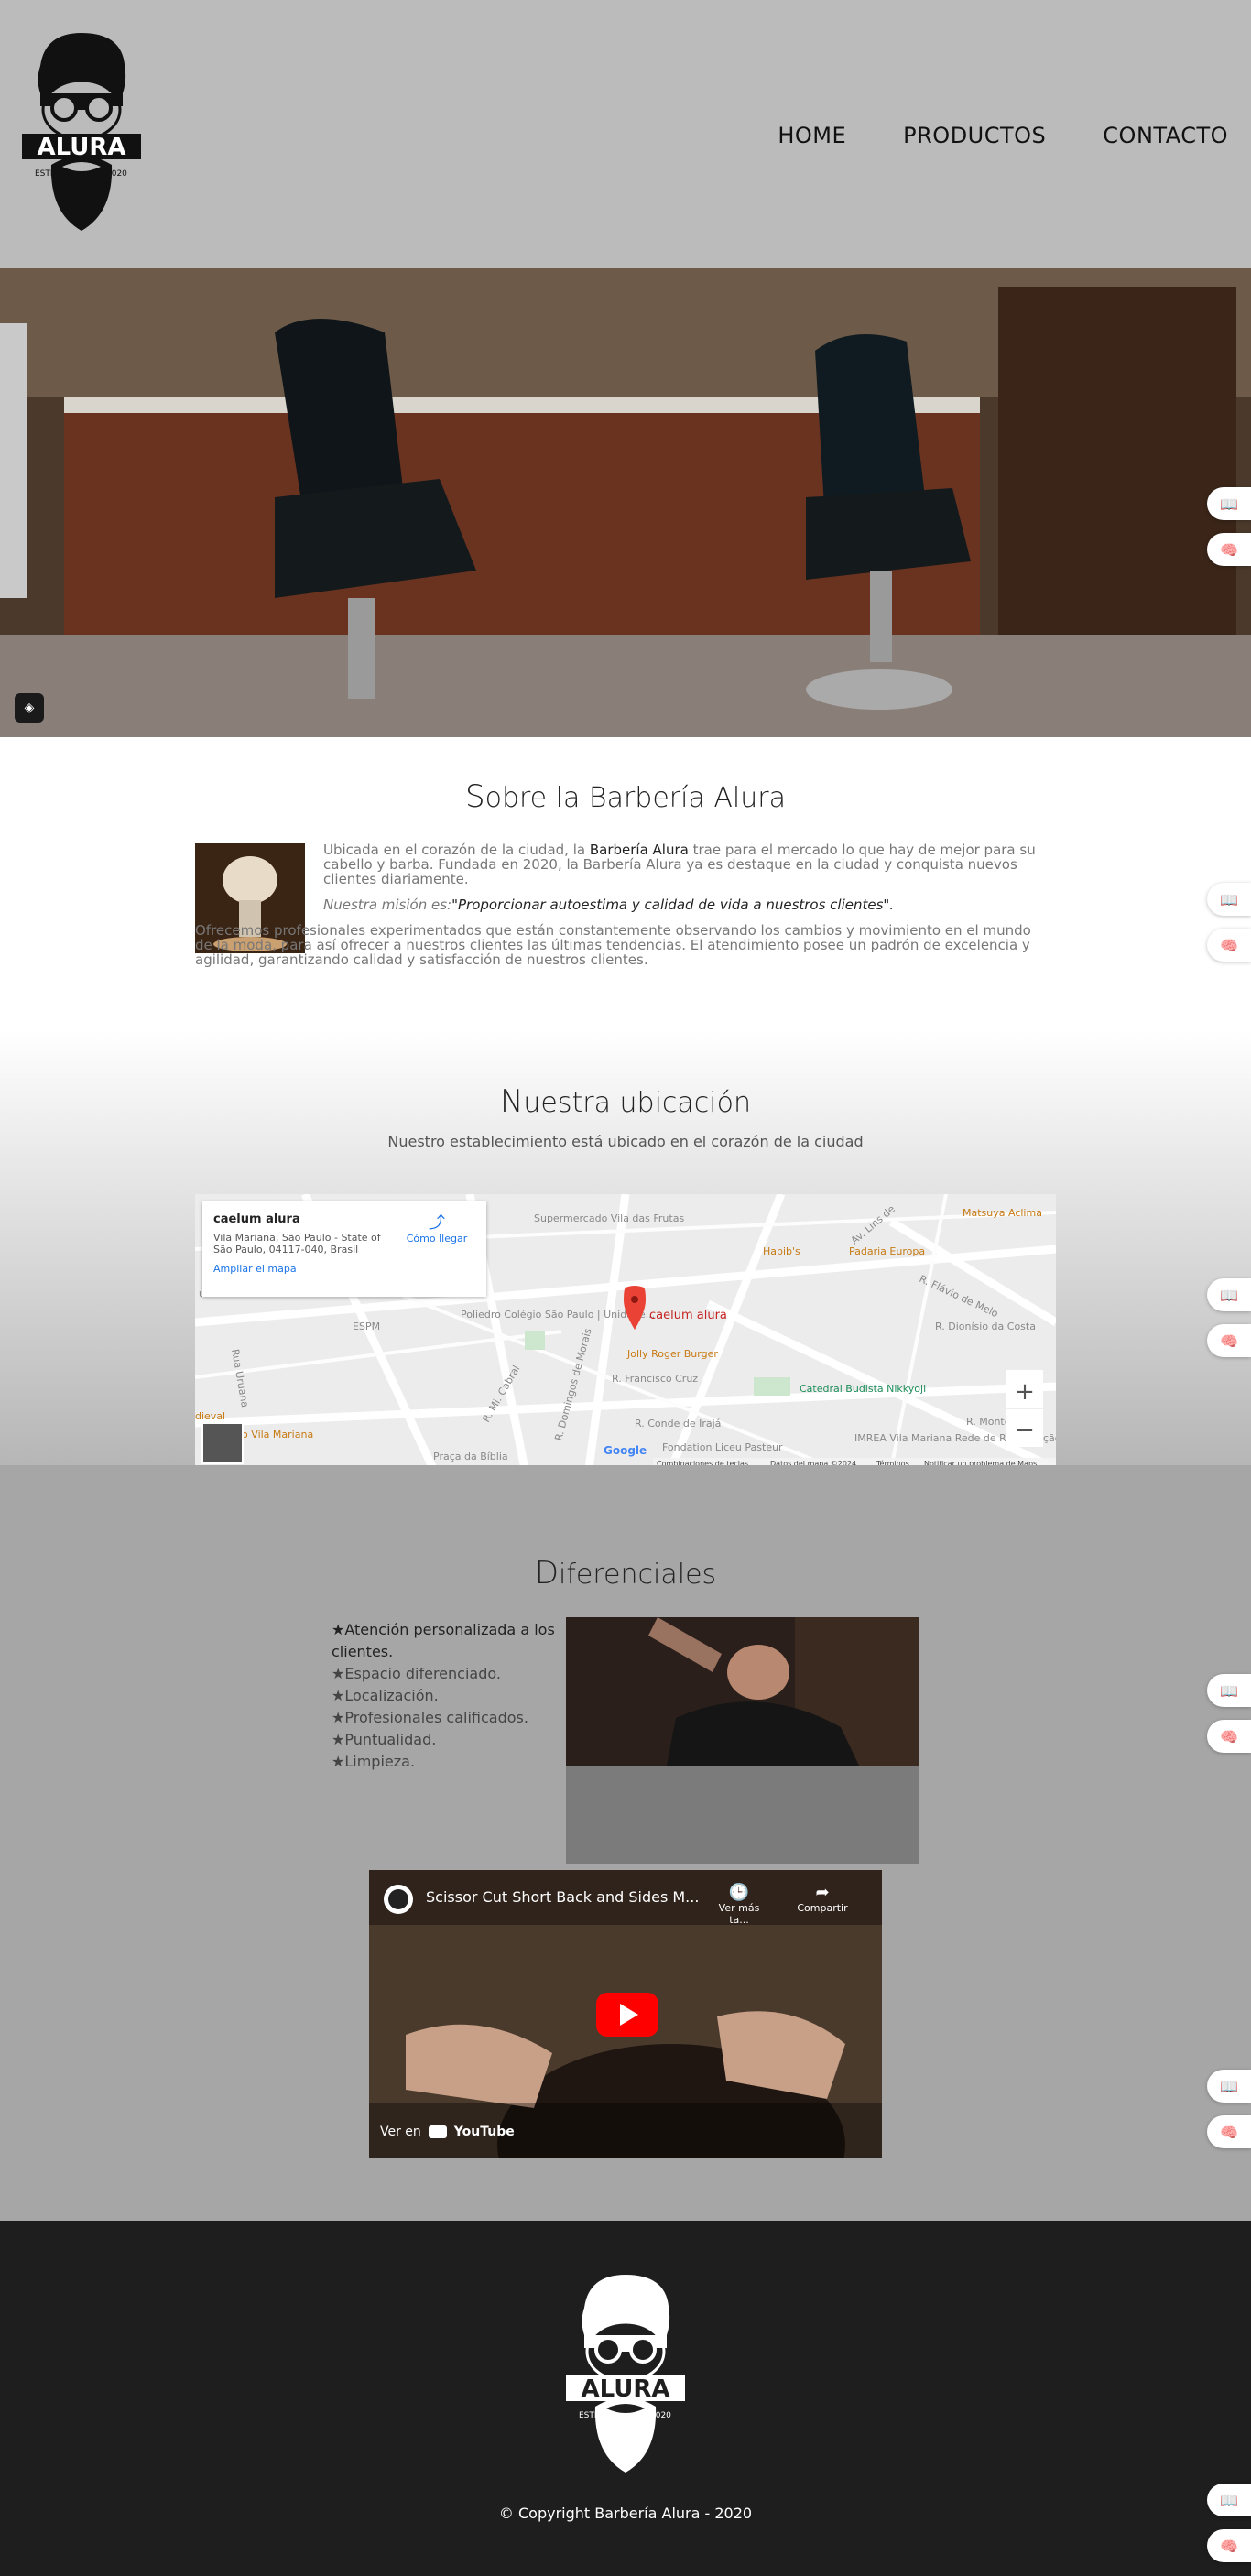  Describe the element at coordinates (210, 1416) in the screenshot. I see `map-label-dieval: dieval` at that location.